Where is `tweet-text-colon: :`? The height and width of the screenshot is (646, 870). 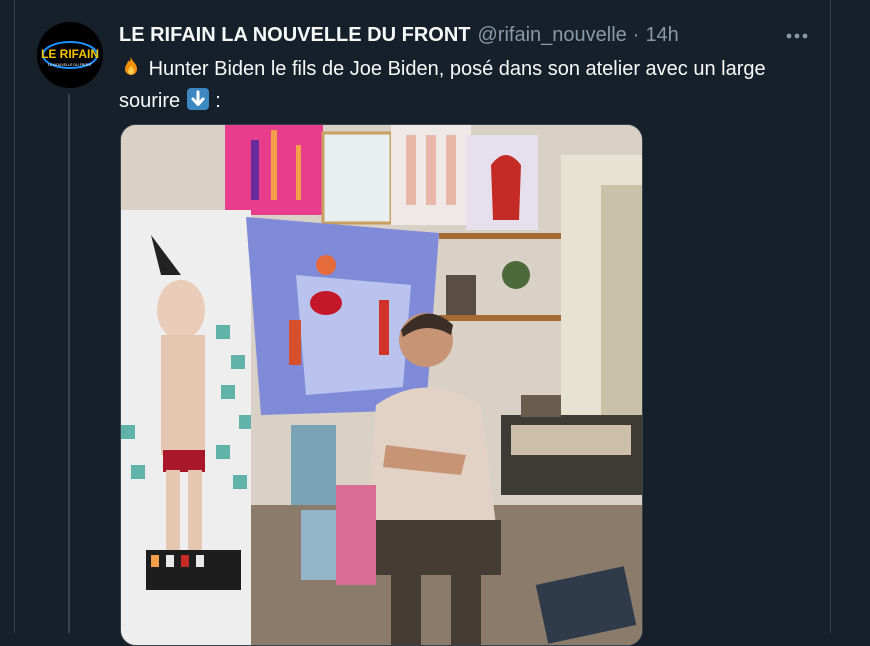 tweet-text-colon: : is located at coordinates (218, 101).